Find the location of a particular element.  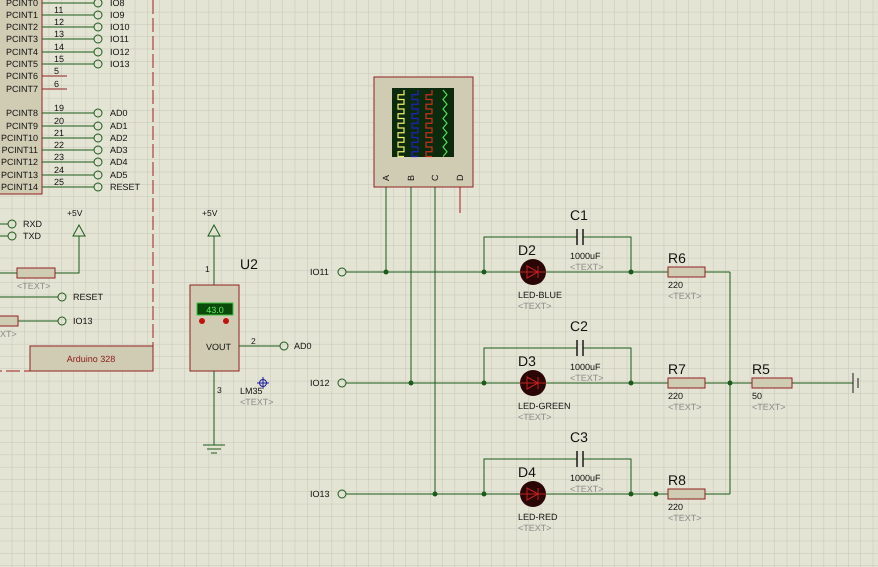

pin-number: 6 is located at coordinates (57, 84).